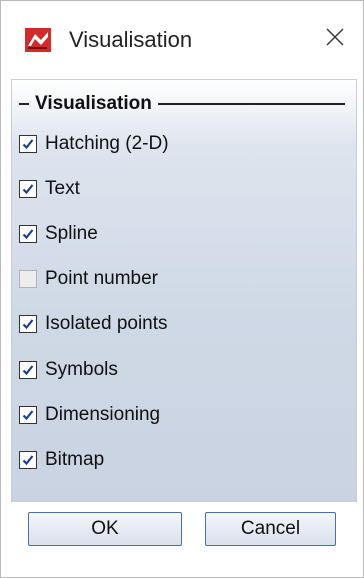 This screenshot has width=364, height=578. Describe the element at coordinates (102, 278) in the screenshot. I see `option-label: Point number` at that location.